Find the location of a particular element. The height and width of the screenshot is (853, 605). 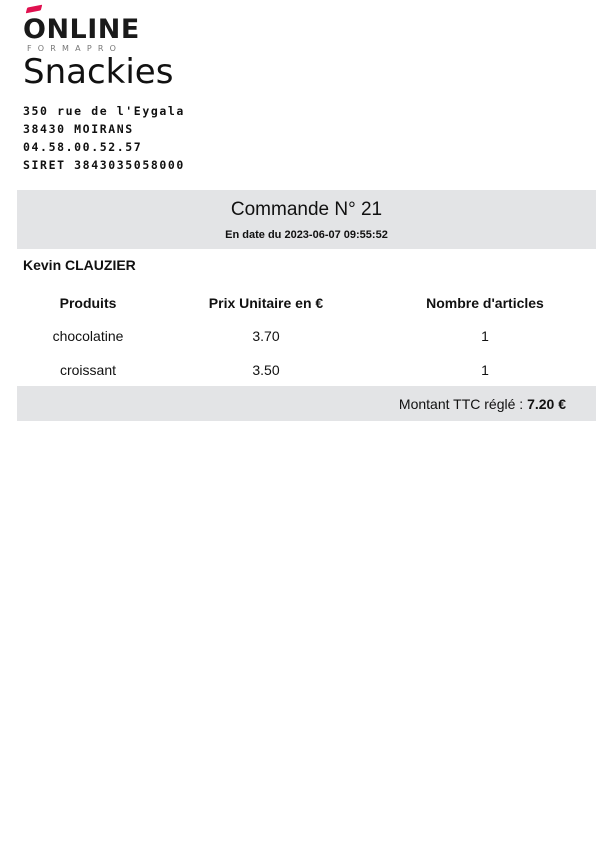

row-1-unit-price: 3.70 is located at coordinates (266, 336).